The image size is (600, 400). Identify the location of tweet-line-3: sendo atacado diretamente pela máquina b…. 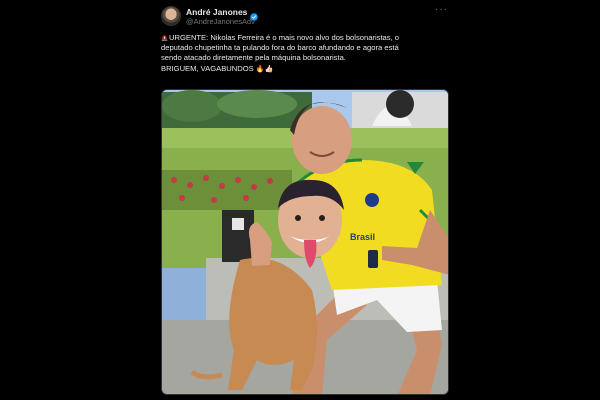
(253, 58).